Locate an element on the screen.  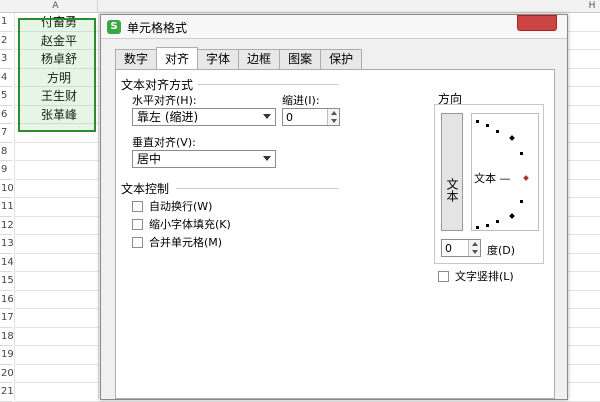
direction-group: 文本 文本 — 0 度(D) is located at coordinates (489, 184).